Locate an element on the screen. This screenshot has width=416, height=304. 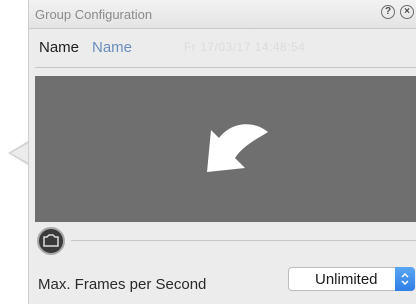
name-timestamp: Fr 17/03/17 14:48:54 is located at coordinates (245, 47).